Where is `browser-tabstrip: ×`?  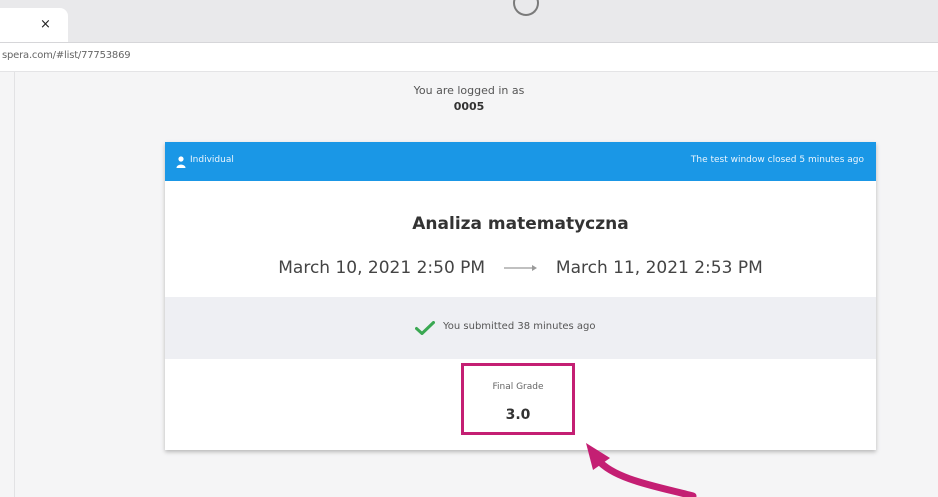 browser-tabstrip: × is located at coordinates (469, 21).